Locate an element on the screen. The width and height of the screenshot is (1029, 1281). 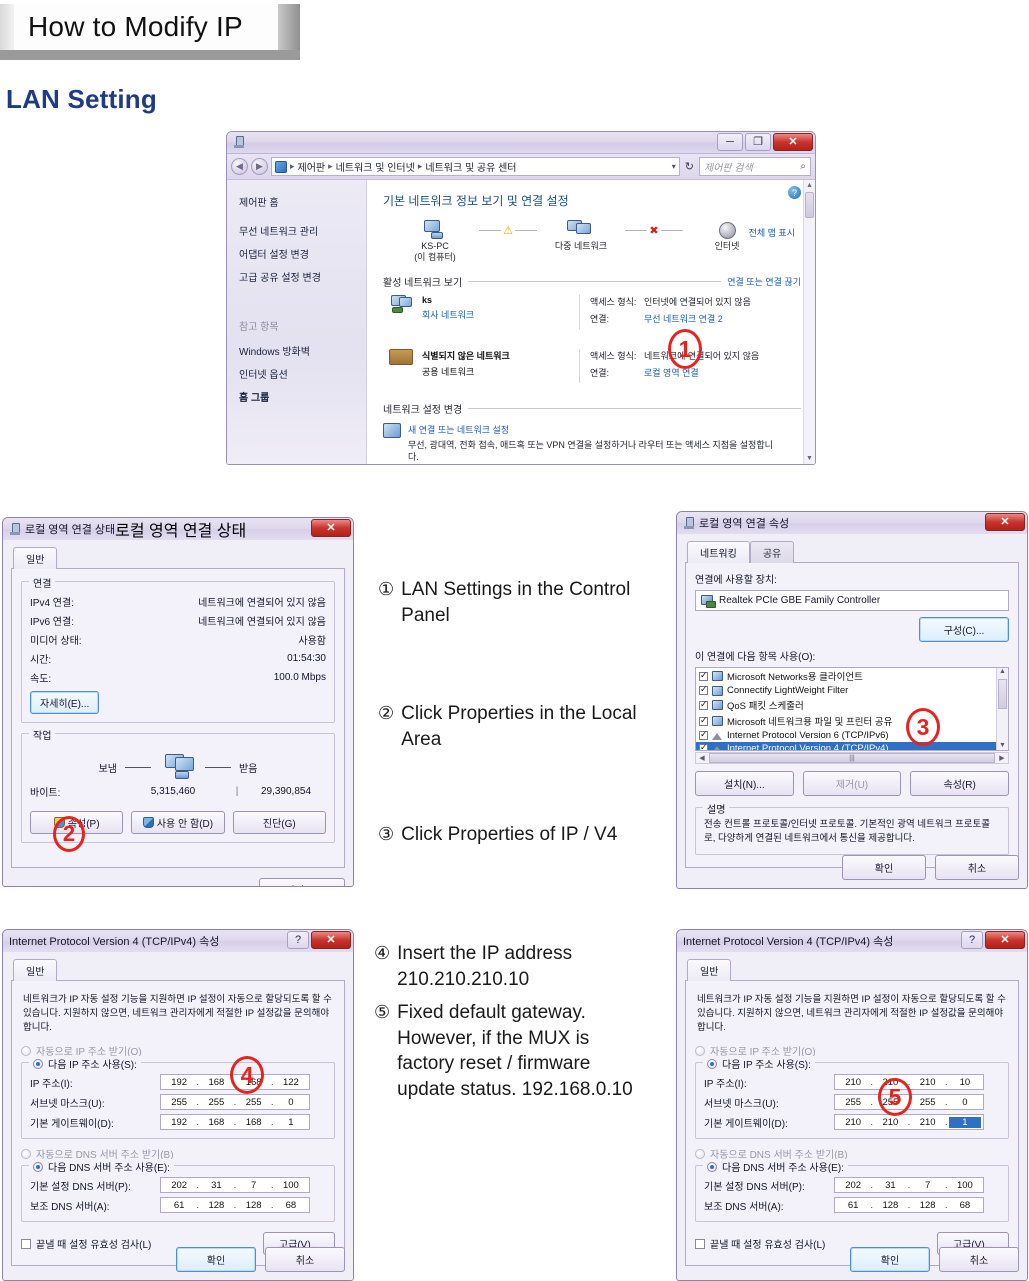
diagnose-button: 진단(G) is located at coordinates (279, 822).